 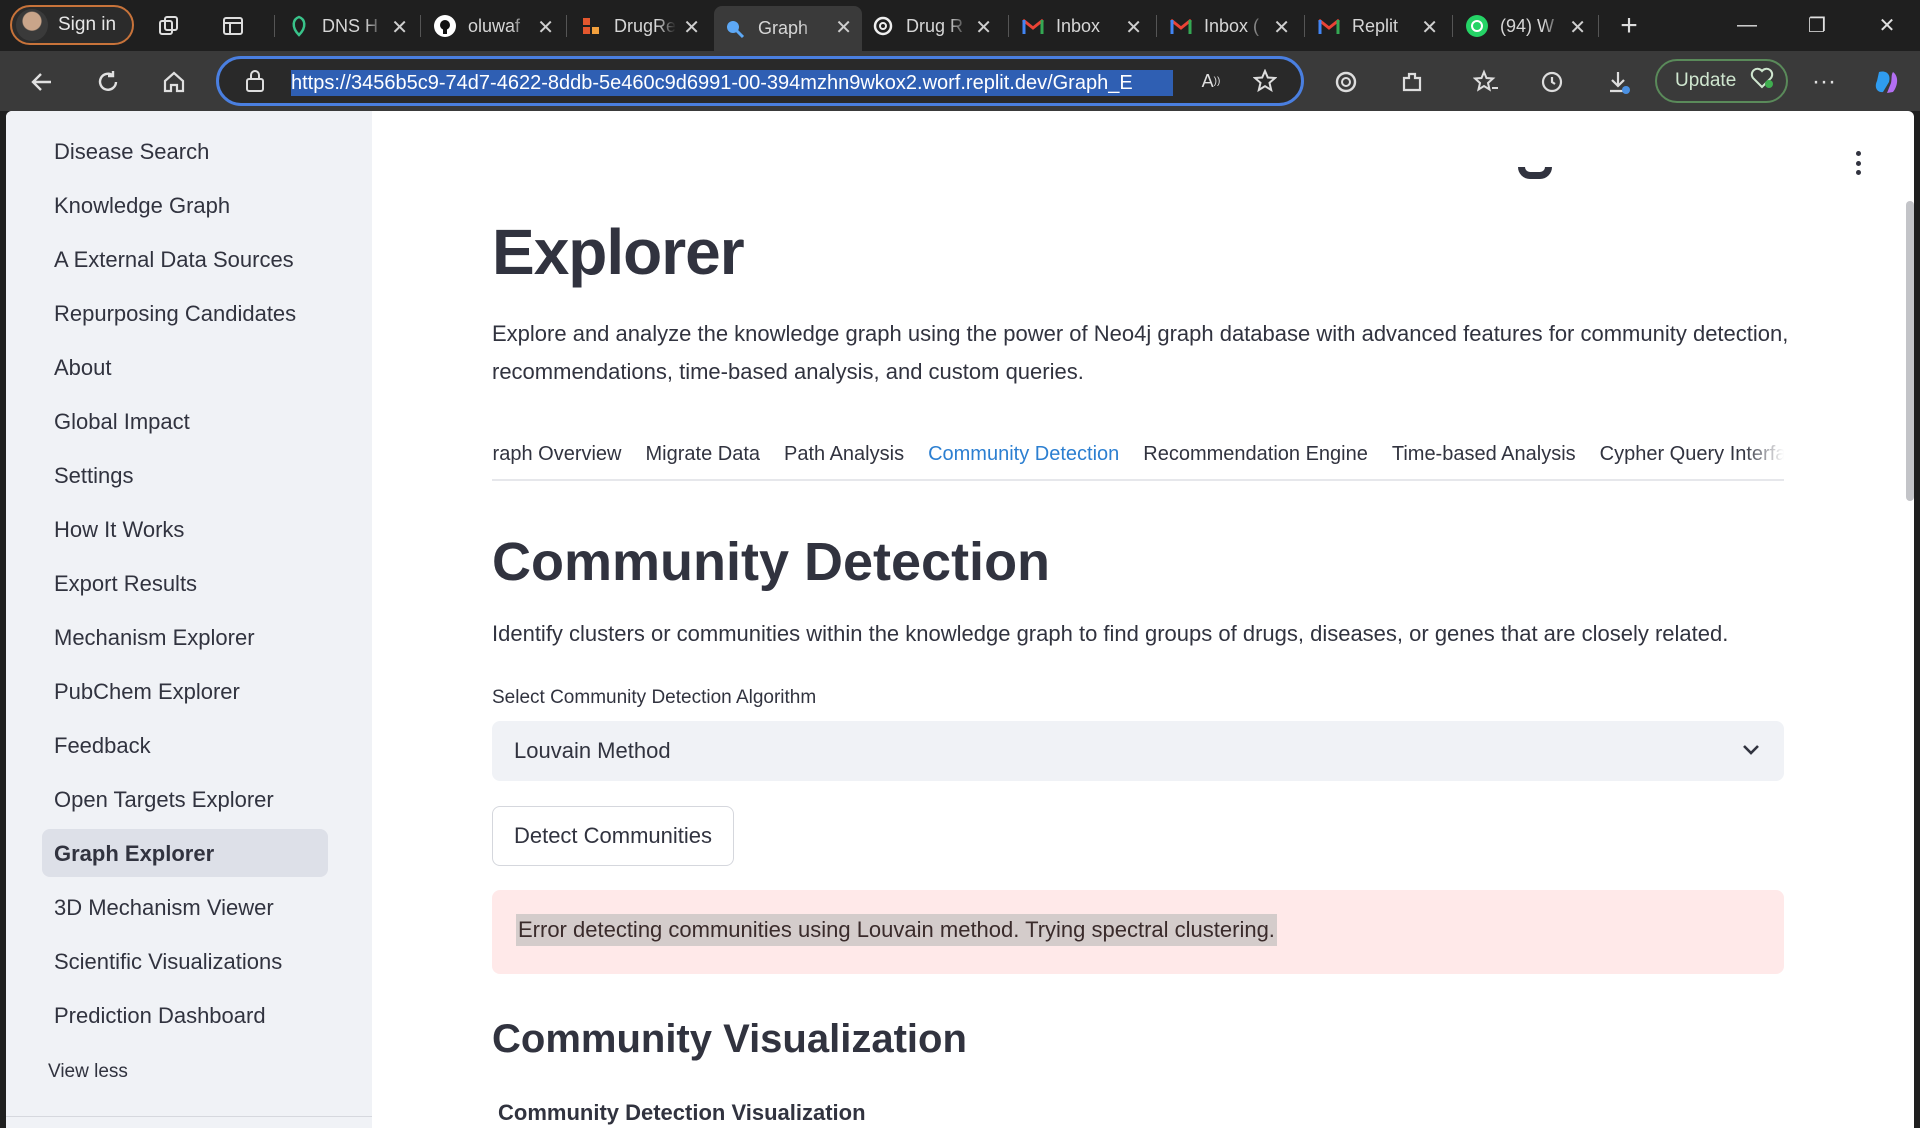 What do you see at coordinates (299, 26) in the screenshot?
I see `dns-icon` at bounding box center [299, 26].